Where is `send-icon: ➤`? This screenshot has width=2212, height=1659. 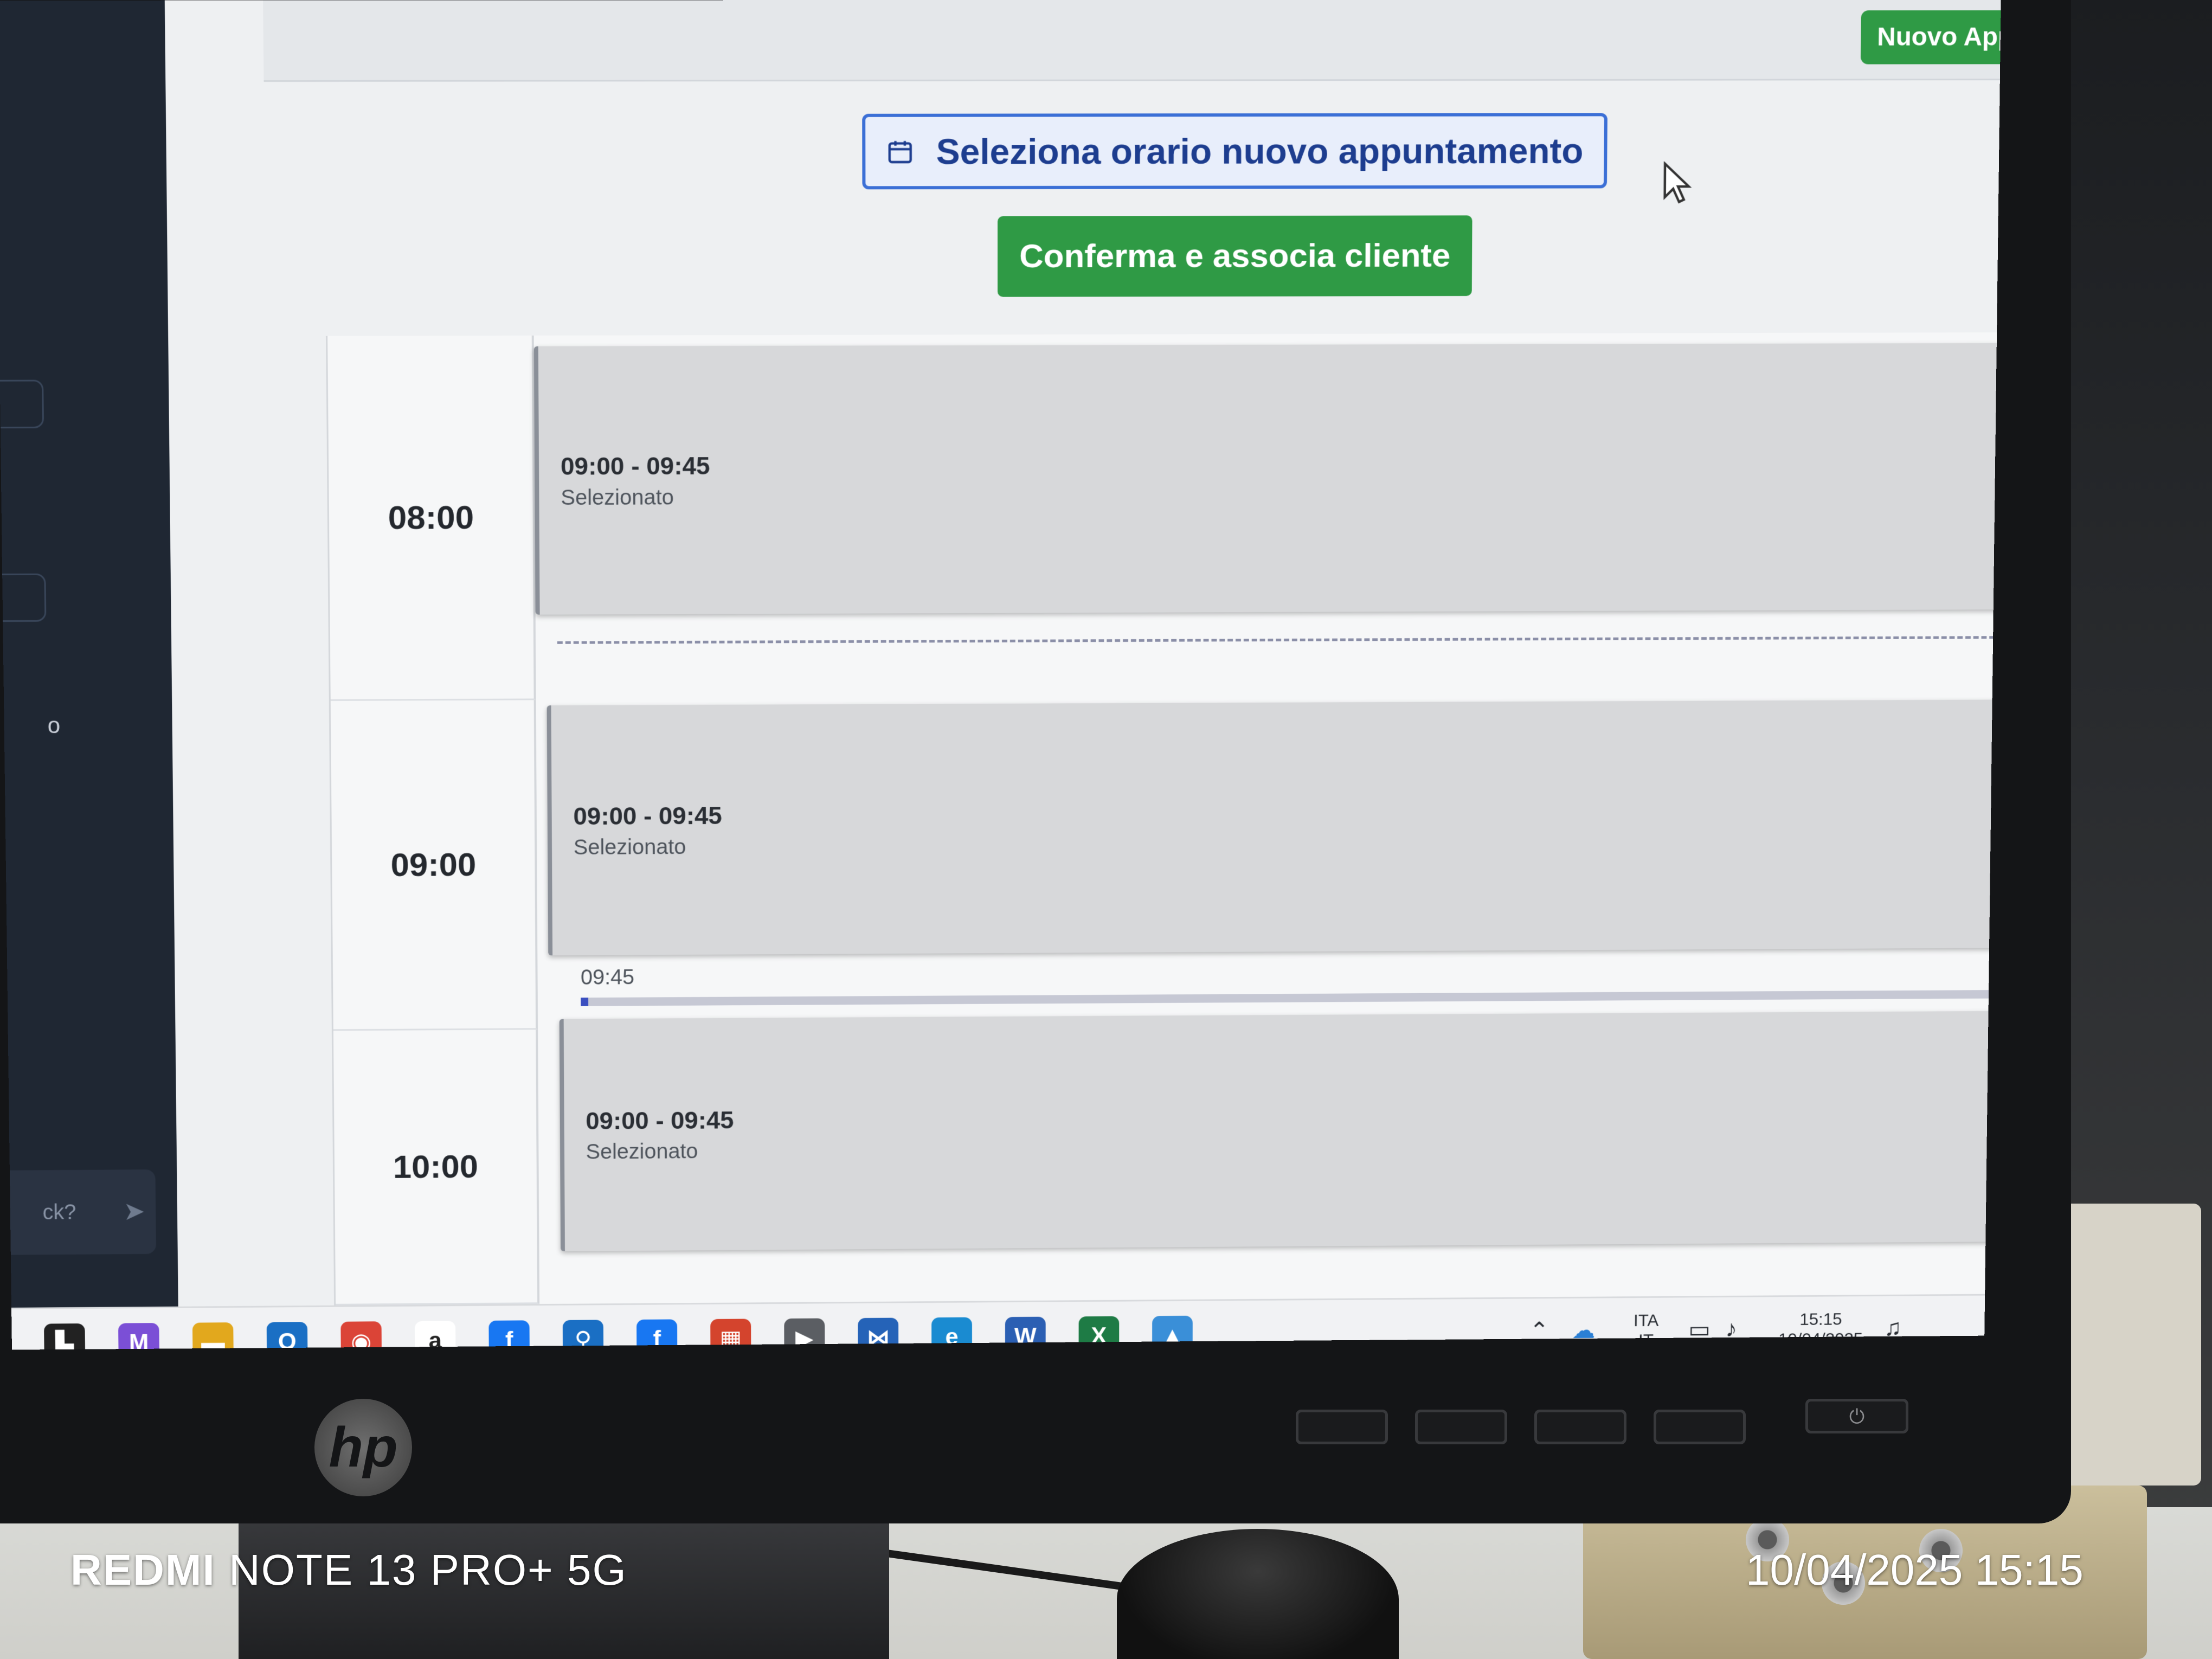
send-icon: ➤ is located at coordinates (134, 1212).